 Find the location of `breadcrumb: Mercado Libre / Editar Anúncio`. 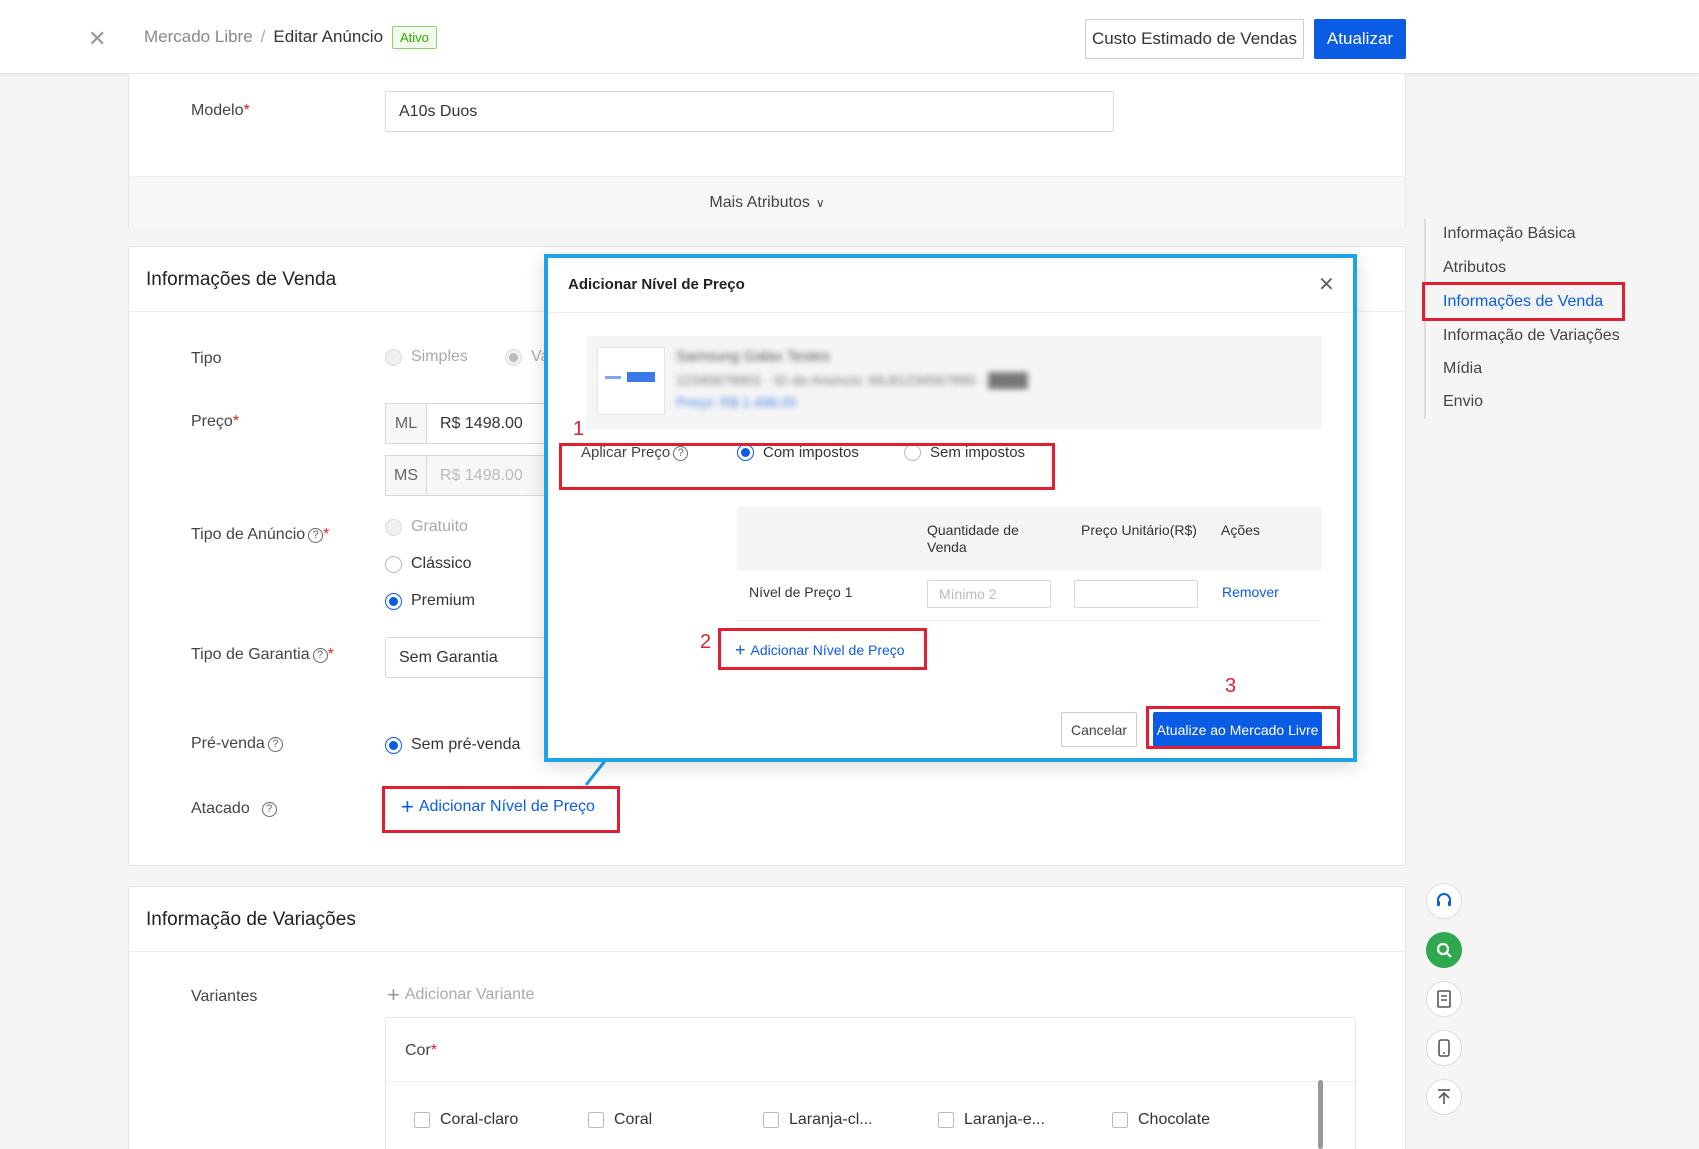

breadcrumb: Mercado Libre / Editar Anúncio is located at coordinates (263, 37).